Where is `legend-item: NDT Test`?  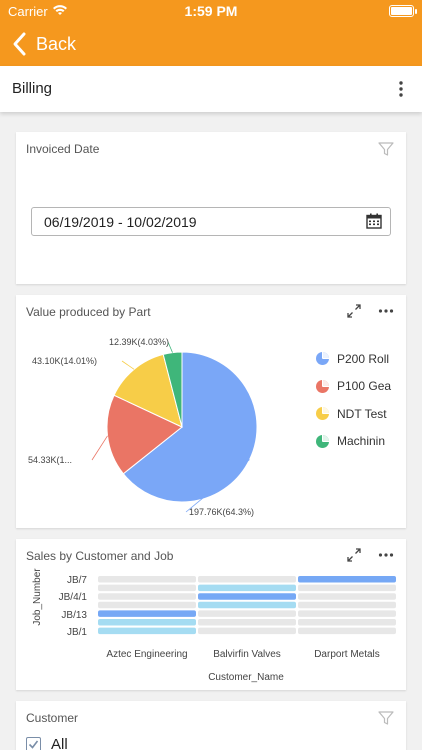
legend-item: NDT Test is located at coordinates (361, 414).